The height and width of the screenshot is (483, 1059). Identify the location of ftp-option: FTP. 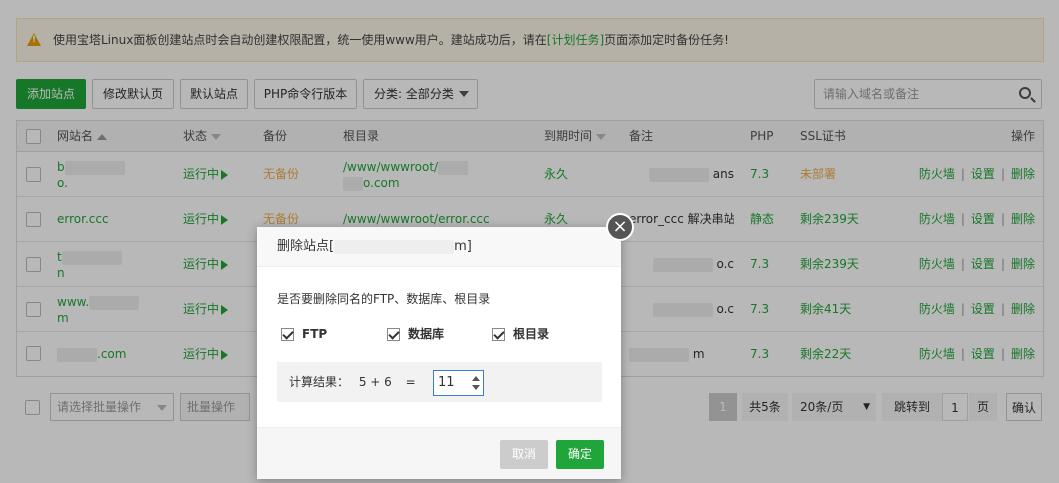
(304, 334).